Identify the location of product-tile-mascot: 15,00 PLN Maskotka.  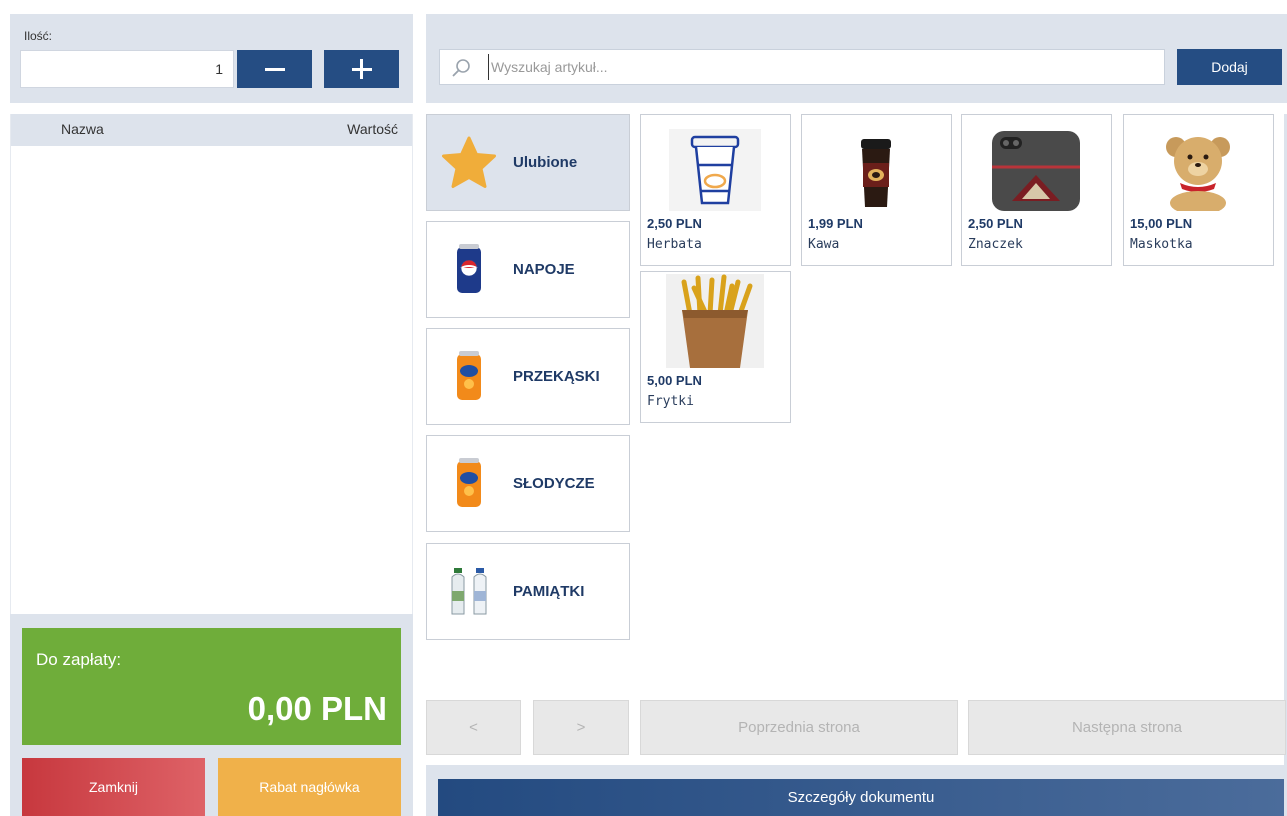
(1198, 190).